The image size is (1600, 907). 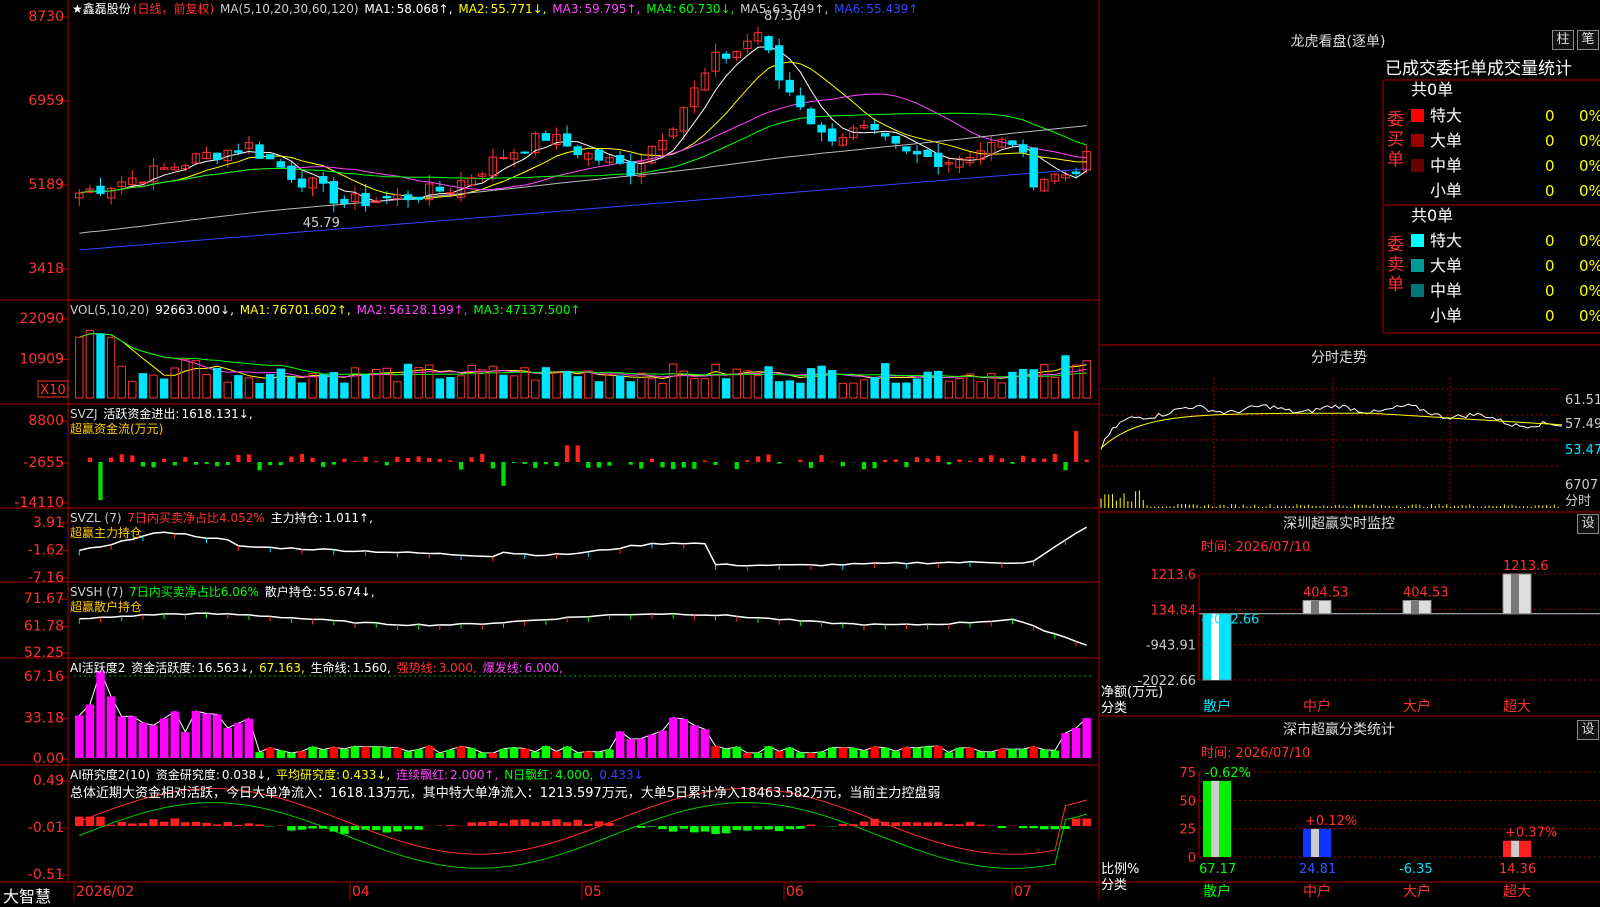 I want to click on svsh-title: SVSH (7), so click(x=96, y=592).